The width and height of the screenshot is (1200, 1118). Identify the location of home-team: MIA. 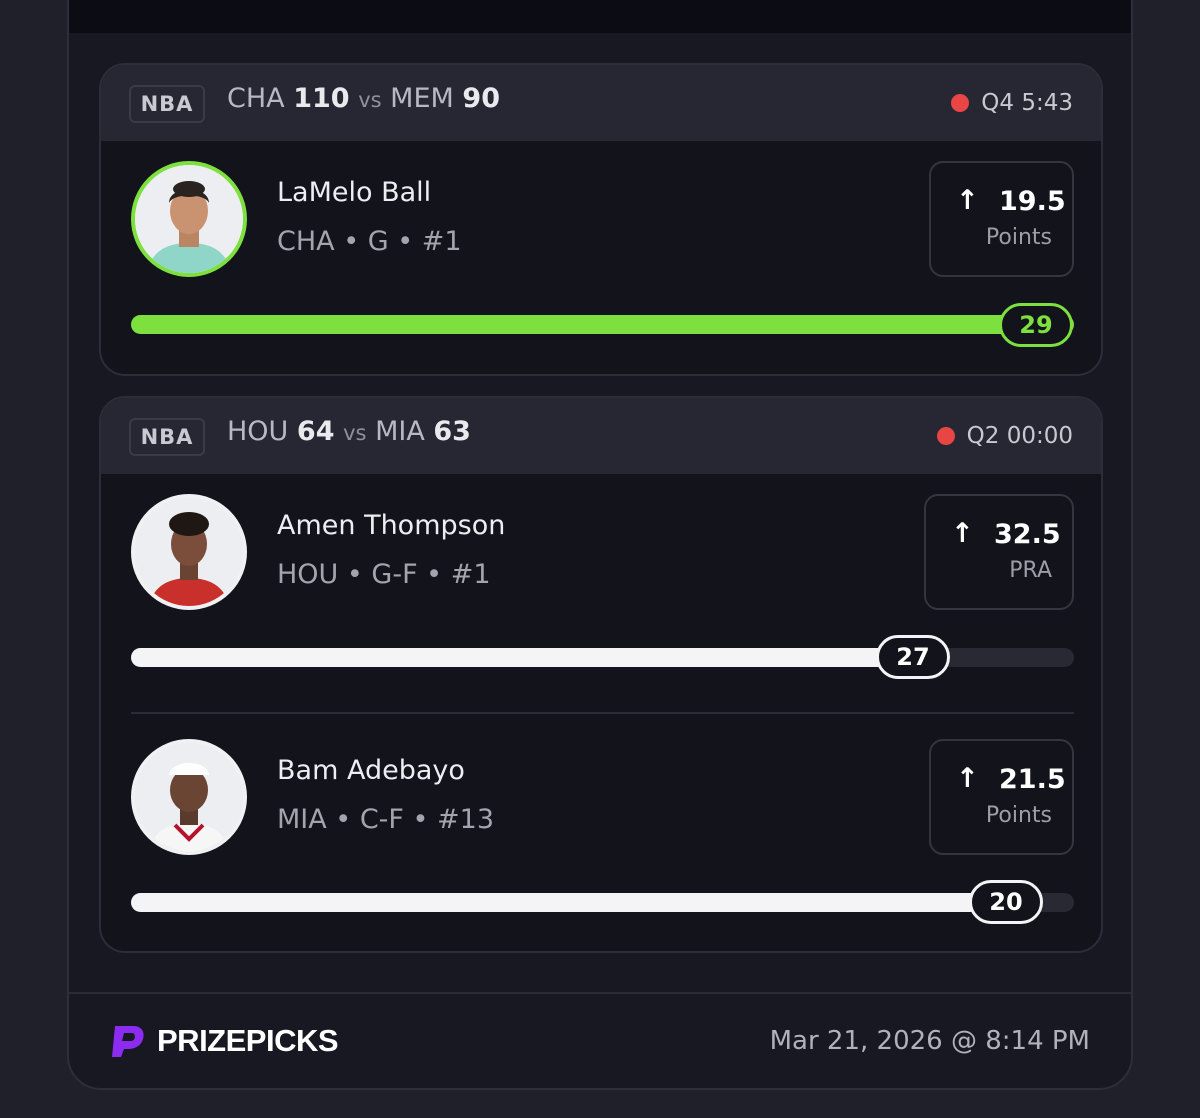
(400, 431).